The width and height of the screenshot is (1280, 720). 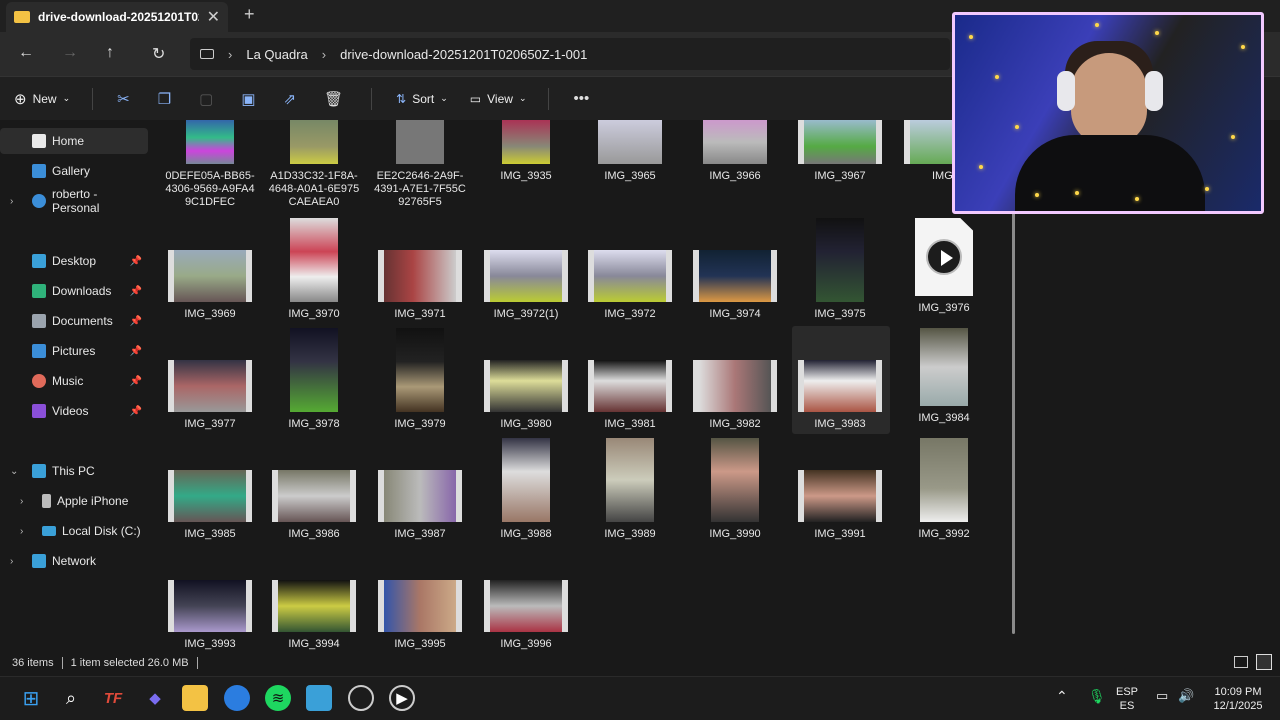 What do you see at coordinates (210, 599) in the screenshot?
I see `file-item: IMG_3993` at bounding box center [210, 599].